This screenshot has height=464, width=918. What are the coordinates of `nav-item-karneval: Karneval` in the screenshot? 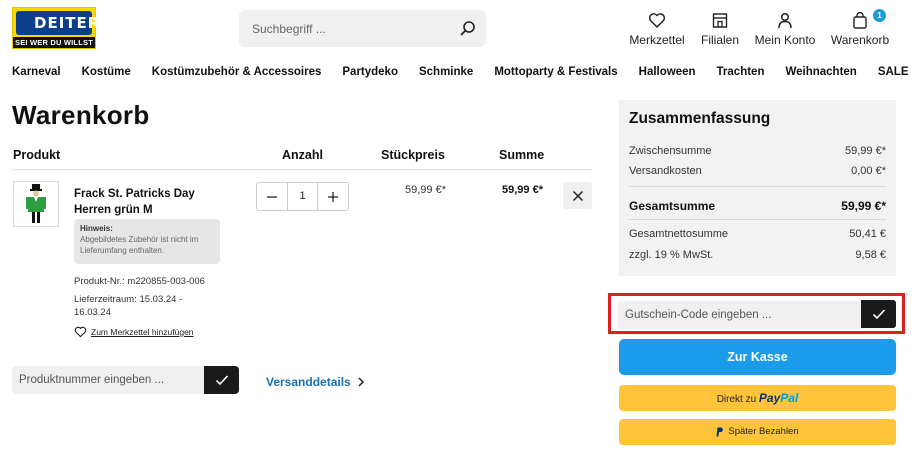 It's located at (36, 73).